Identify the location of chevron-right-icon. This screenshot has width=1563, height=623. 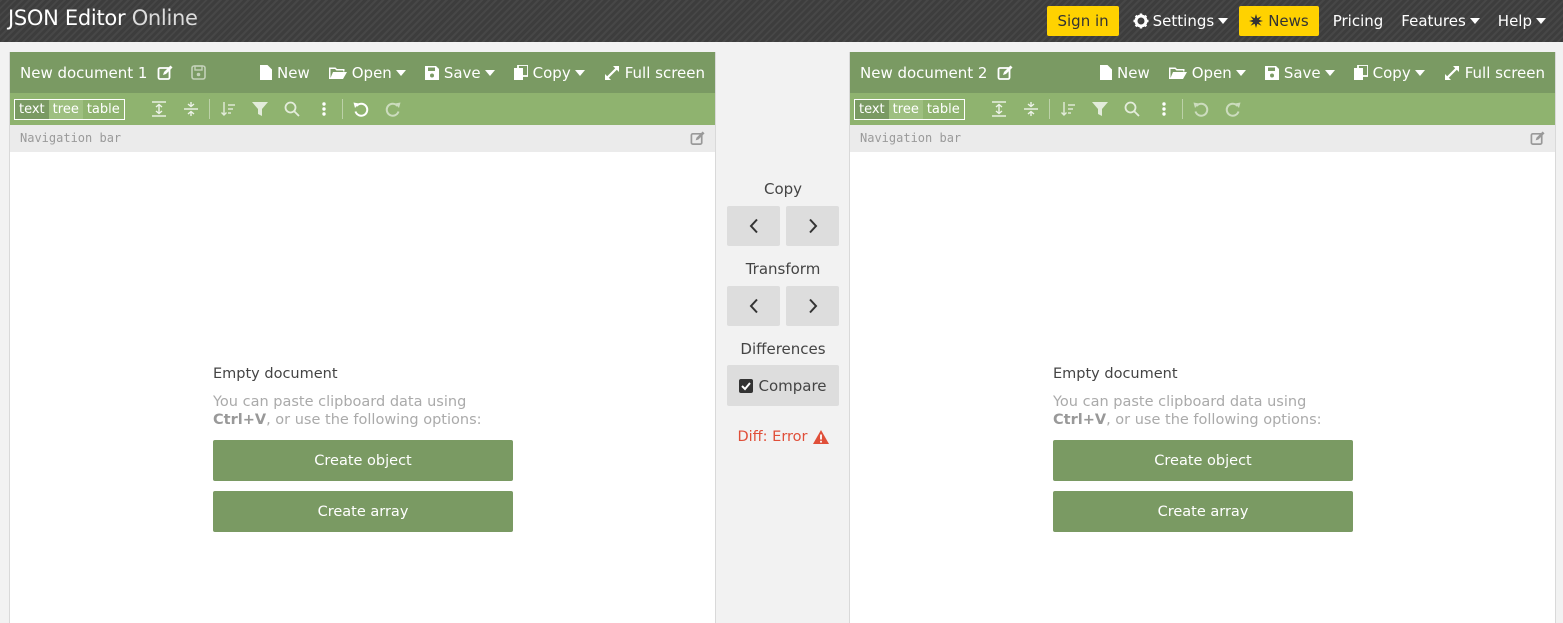
(812, 306).